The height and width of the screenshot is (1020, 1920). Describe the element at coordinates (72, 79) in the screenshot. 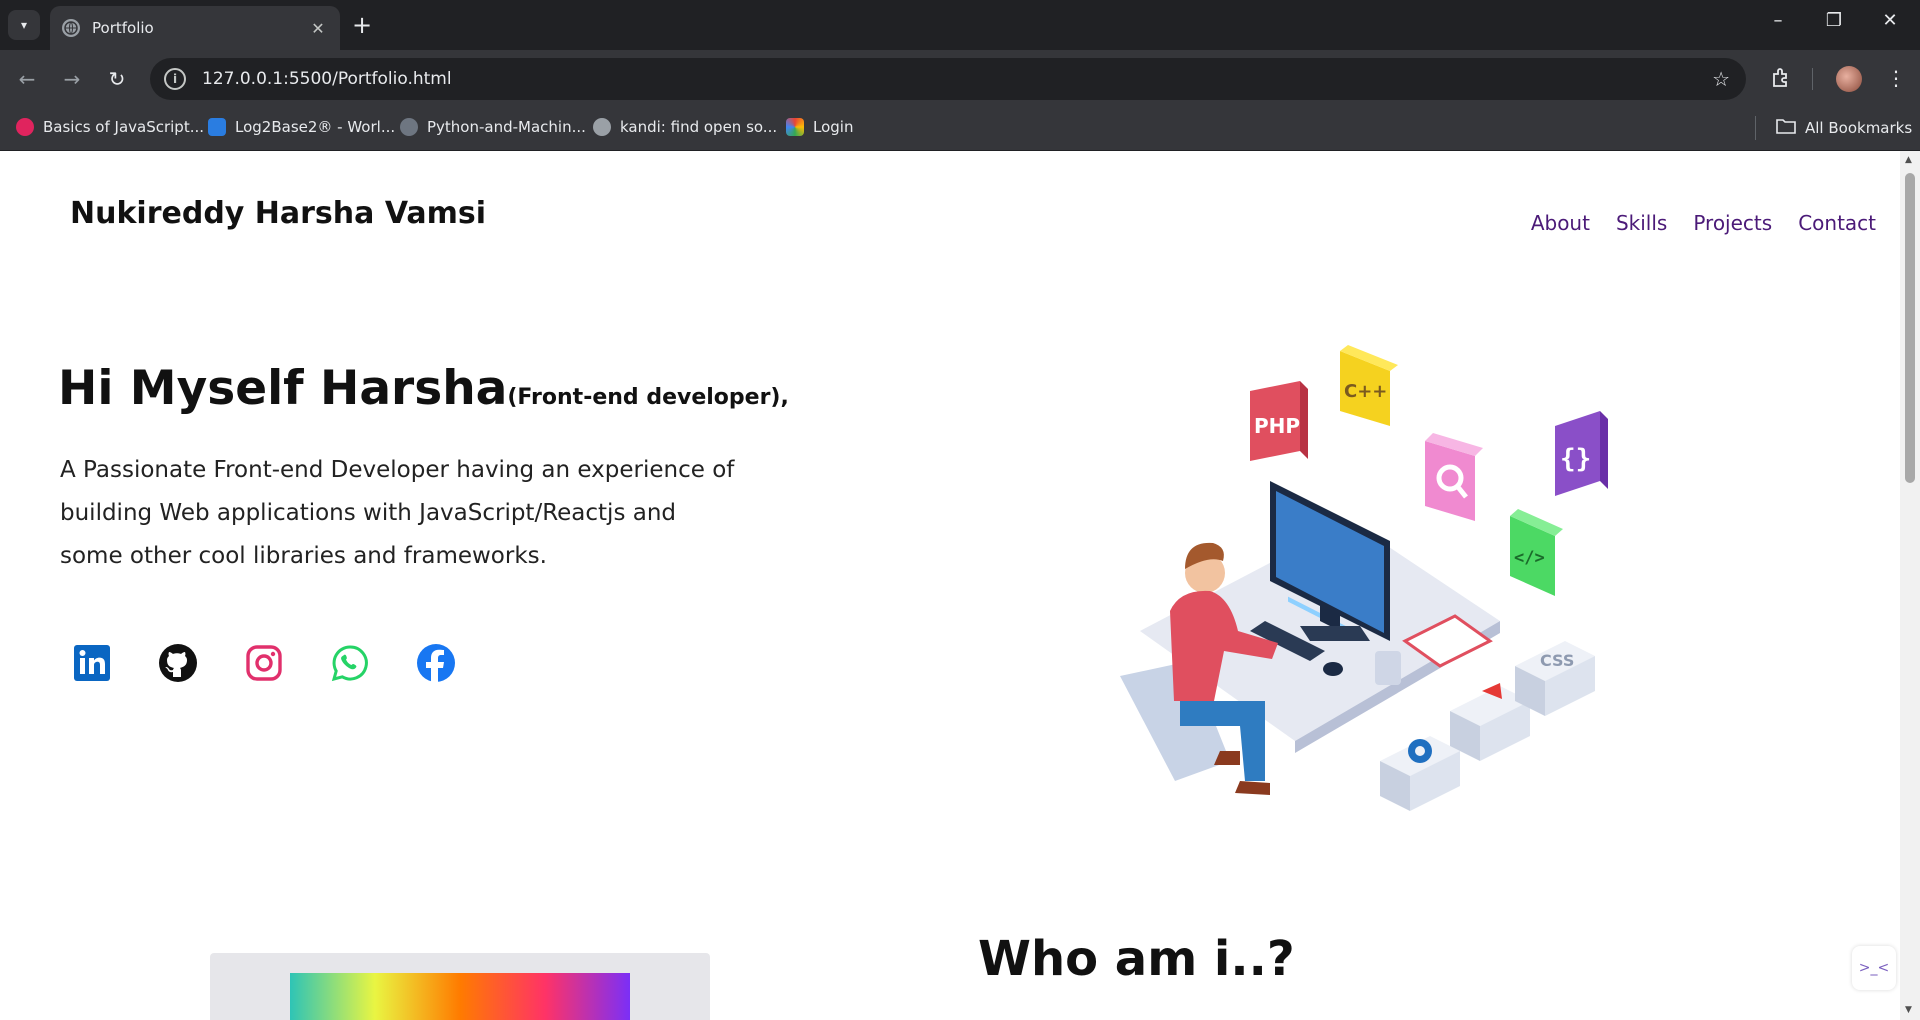

I see `forward-arrow-icon: →` at that location.